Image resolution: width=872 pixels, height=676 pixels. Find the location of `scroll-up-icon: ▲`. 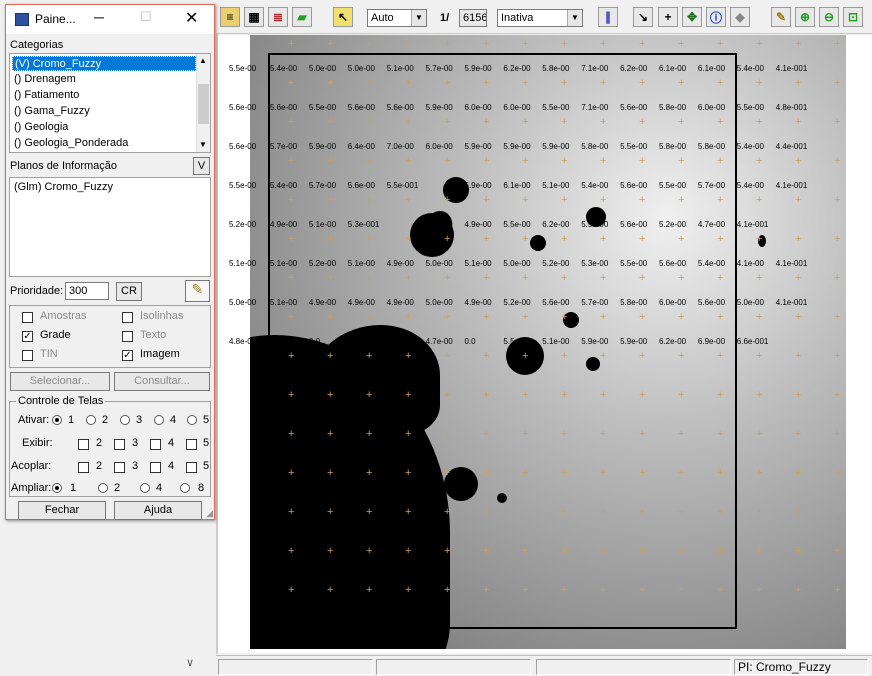

scroll-up-icon: ▲ is located at coordinates (203, 60).